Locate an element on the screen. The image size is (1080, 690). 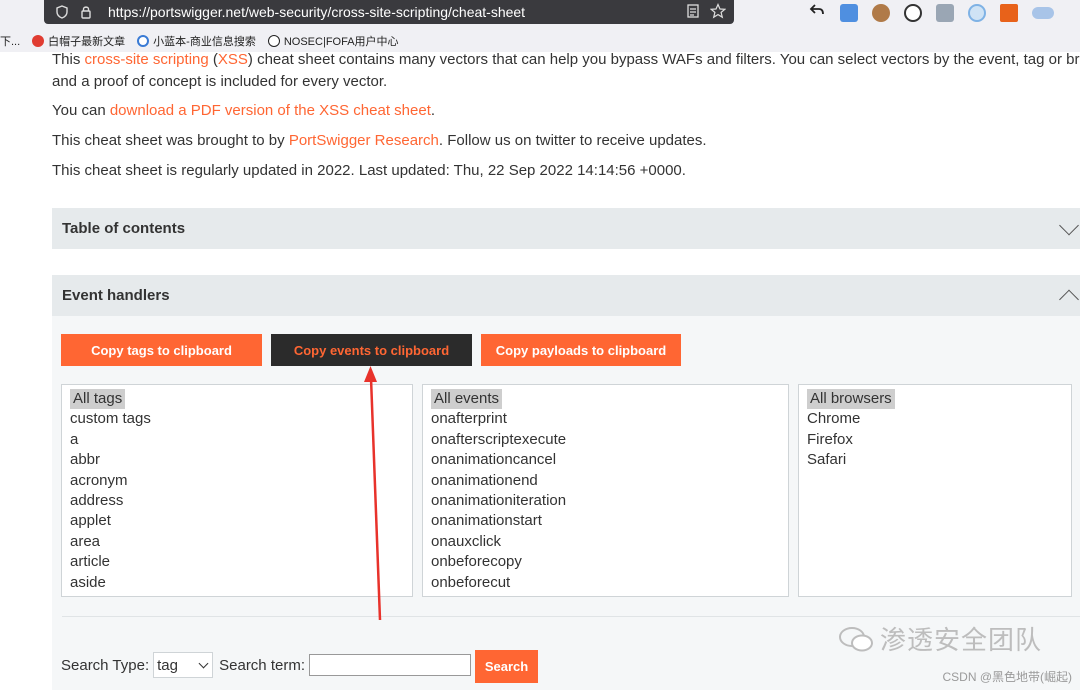
event-option: onafterscriptexecute is located at coordinates (605, 440).